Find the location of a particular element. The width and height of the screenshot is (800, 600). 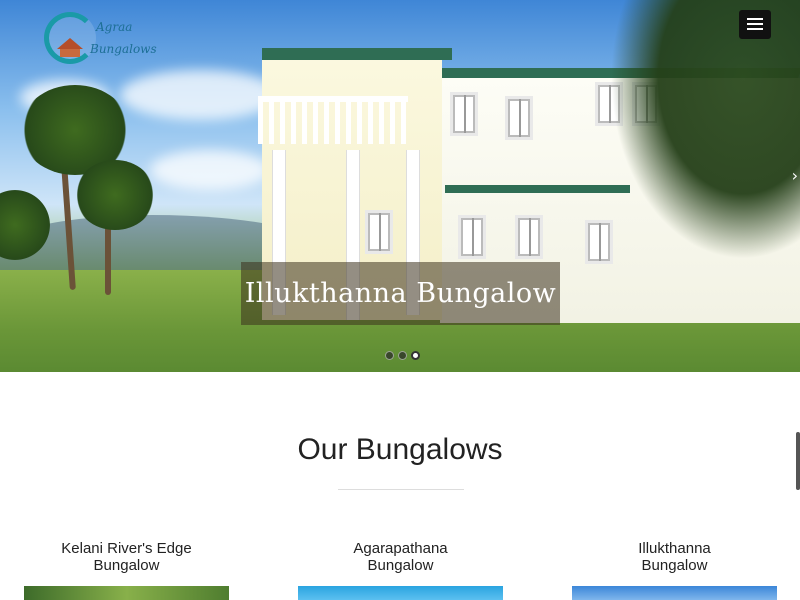

card-title-kelani: Kelani River's Edge Bungalow is located at coordinates (126, 557).